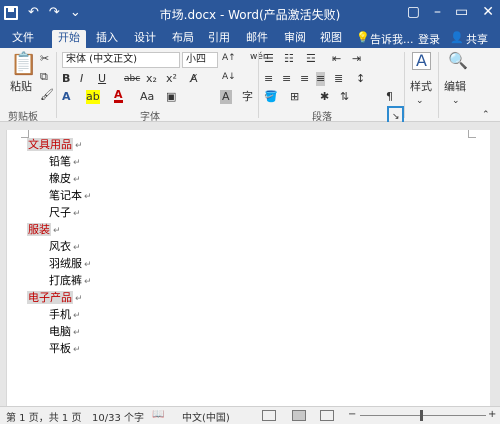 This screenshot has height=424, width=500. What do you see at coordinates (437, 12) in the screenshot?
I see `minimize-icon: –` at bounding box center [437, 12].